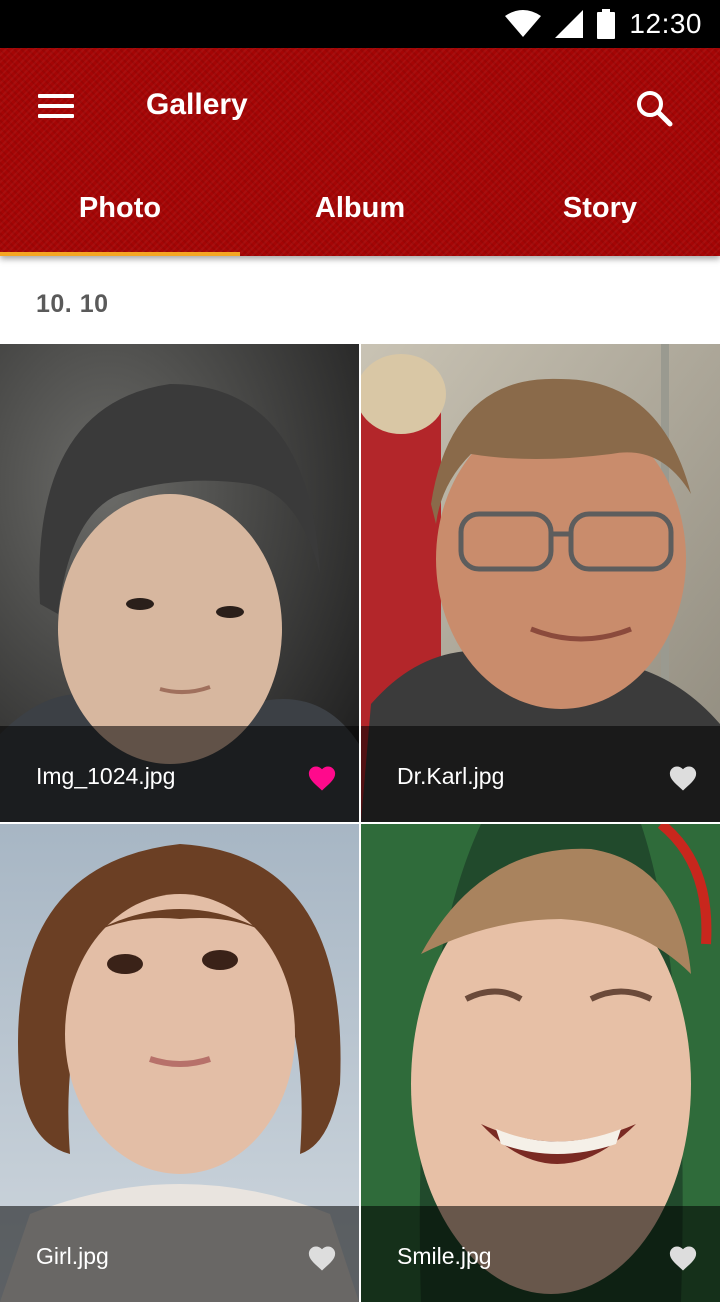 This screenshot has height=1302, width=720. I want to click on battery-icon, so click(606, 24).